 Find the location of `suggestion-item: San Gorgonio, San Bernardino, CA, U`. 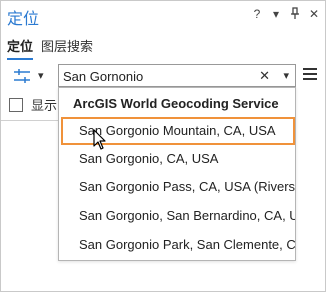

suggestion-item: San Gorgonio, San Bernardino, CA, U is located at coordinates (177, 217).